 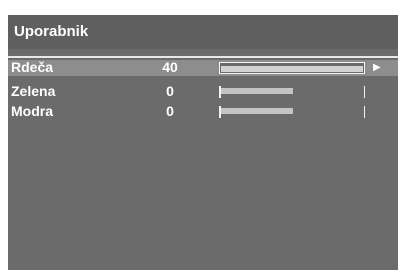 I want to click on menu-header: Uporabnik, so click(x=203, y=32).